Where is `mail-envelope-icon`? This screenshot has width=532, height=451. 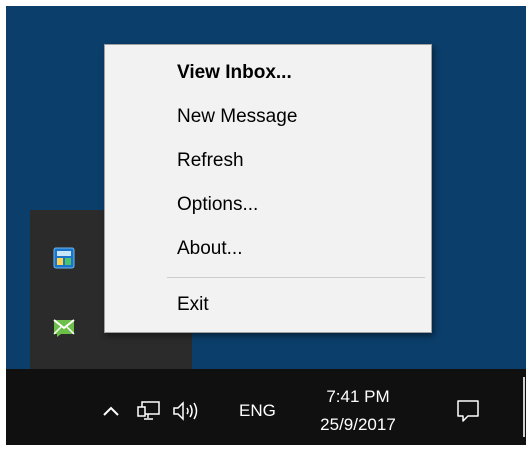 mail-envelope-icon is located at coordinates (64, 328).